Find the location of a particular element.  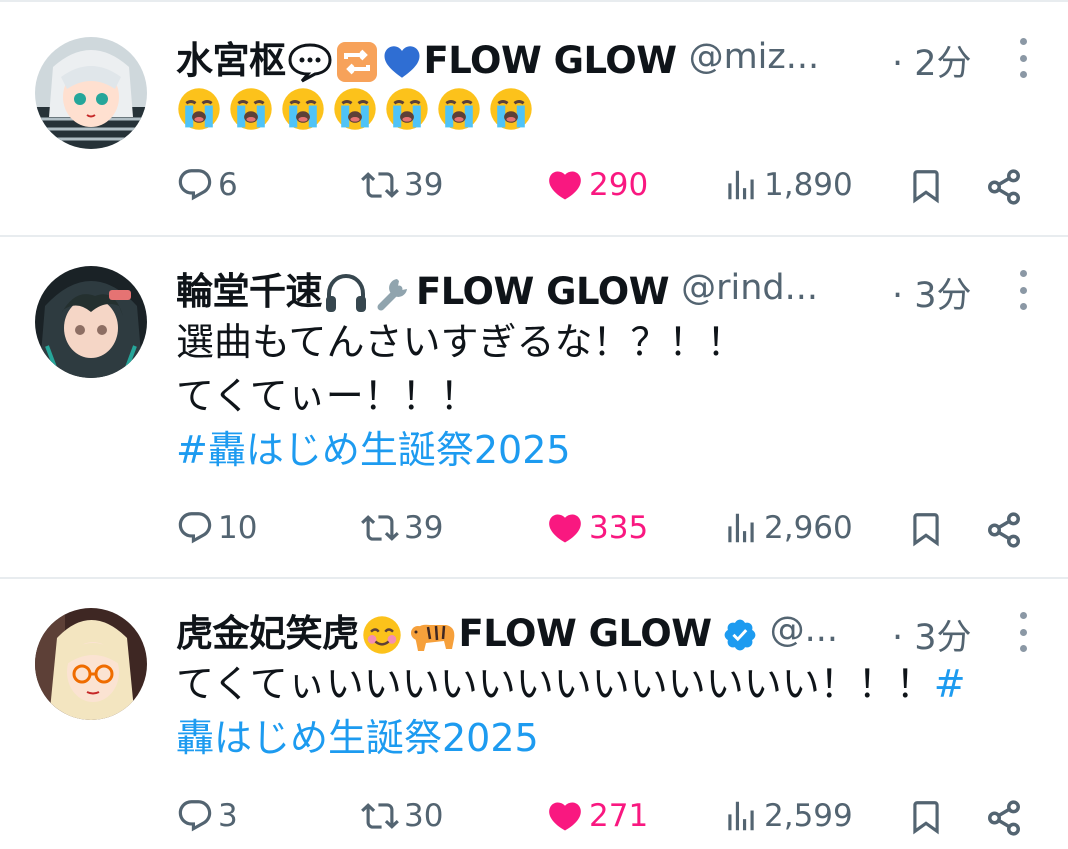

reply-count: 6 is located at coordinates (228, 185).